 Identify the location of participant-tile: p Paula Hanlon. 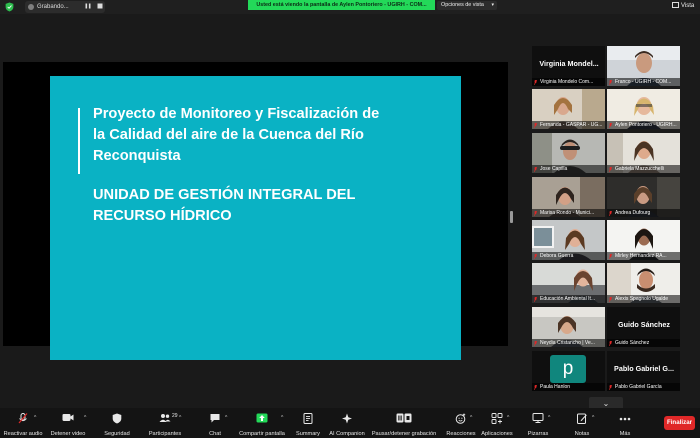
(568, 371).